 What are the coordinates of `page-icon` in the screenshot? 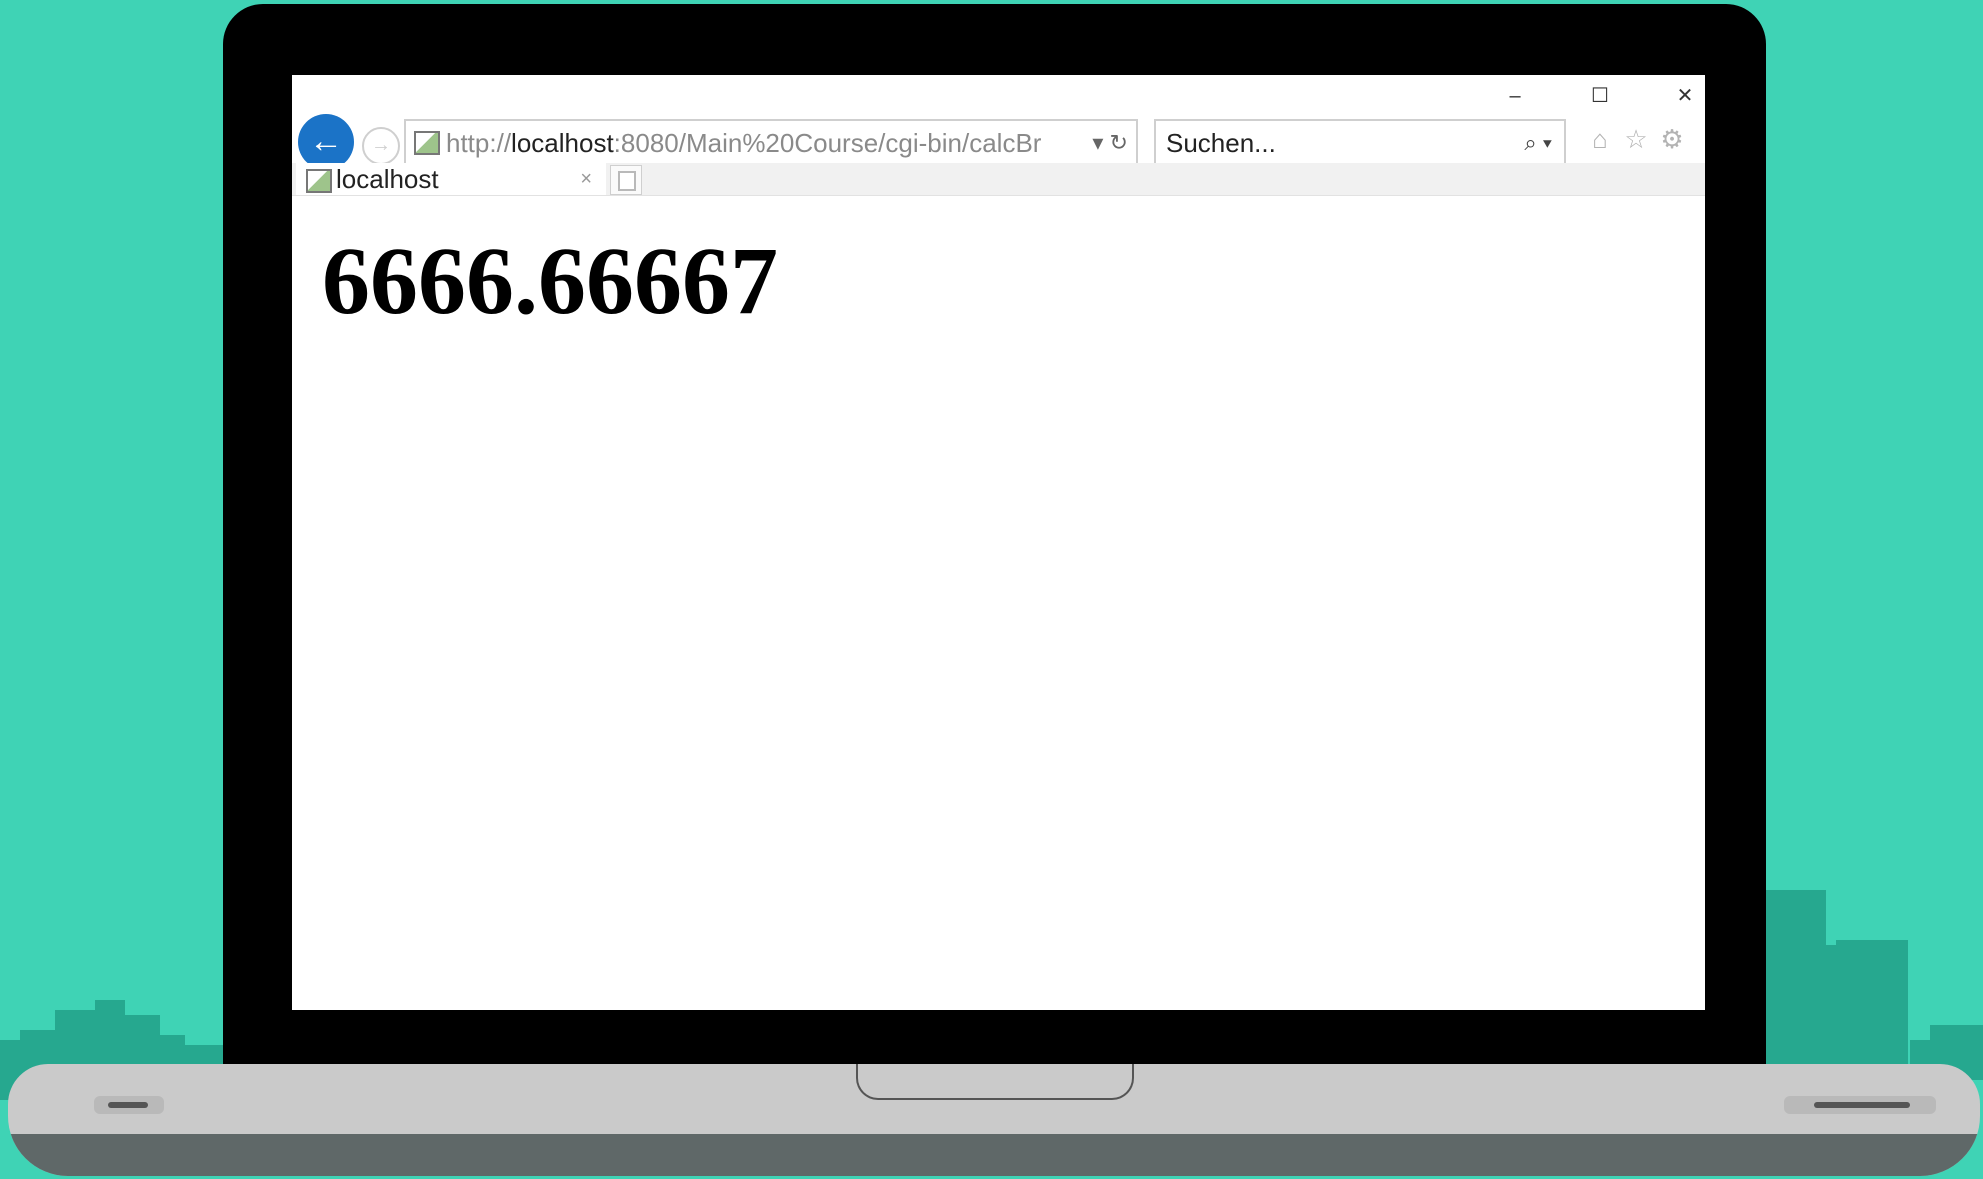 It's located at (427, 143).